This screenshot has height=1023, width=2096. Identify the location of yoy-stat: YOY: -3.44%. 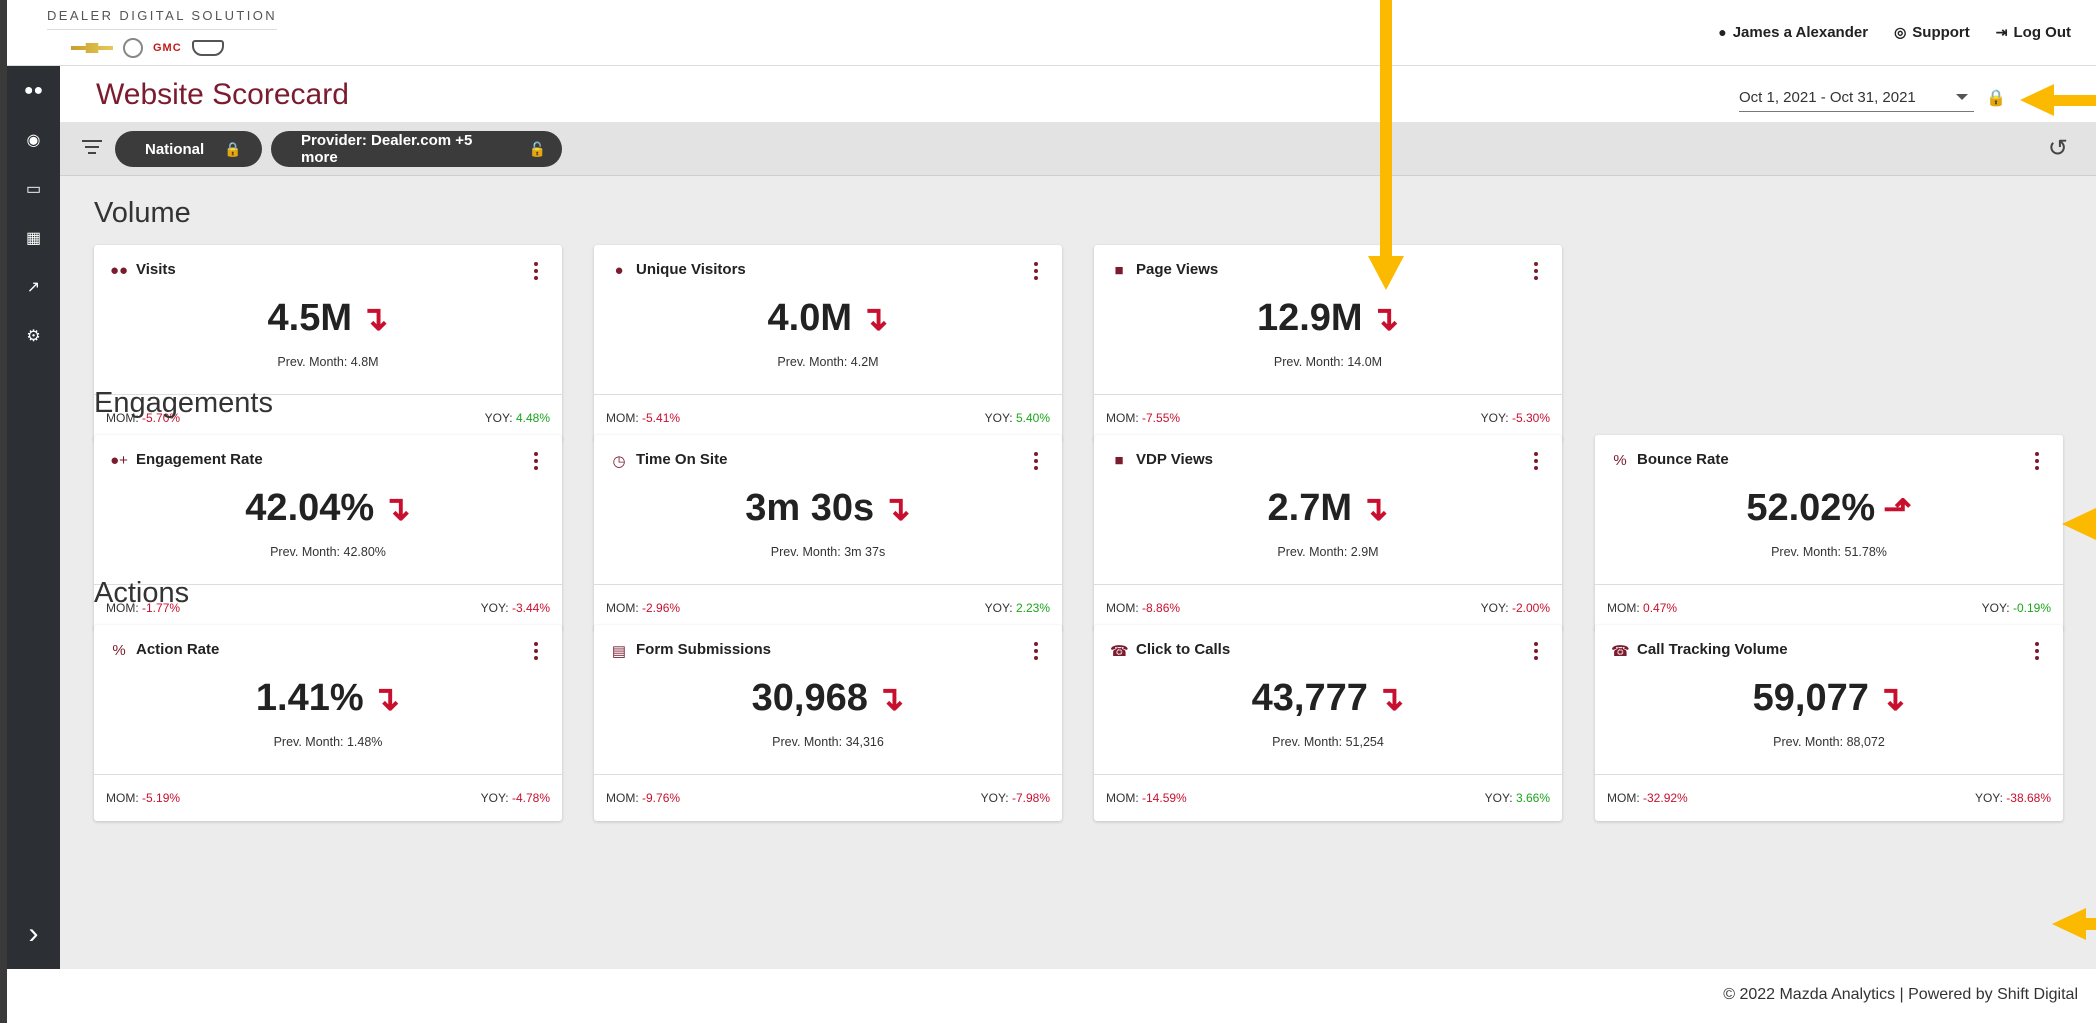
(515, 608).